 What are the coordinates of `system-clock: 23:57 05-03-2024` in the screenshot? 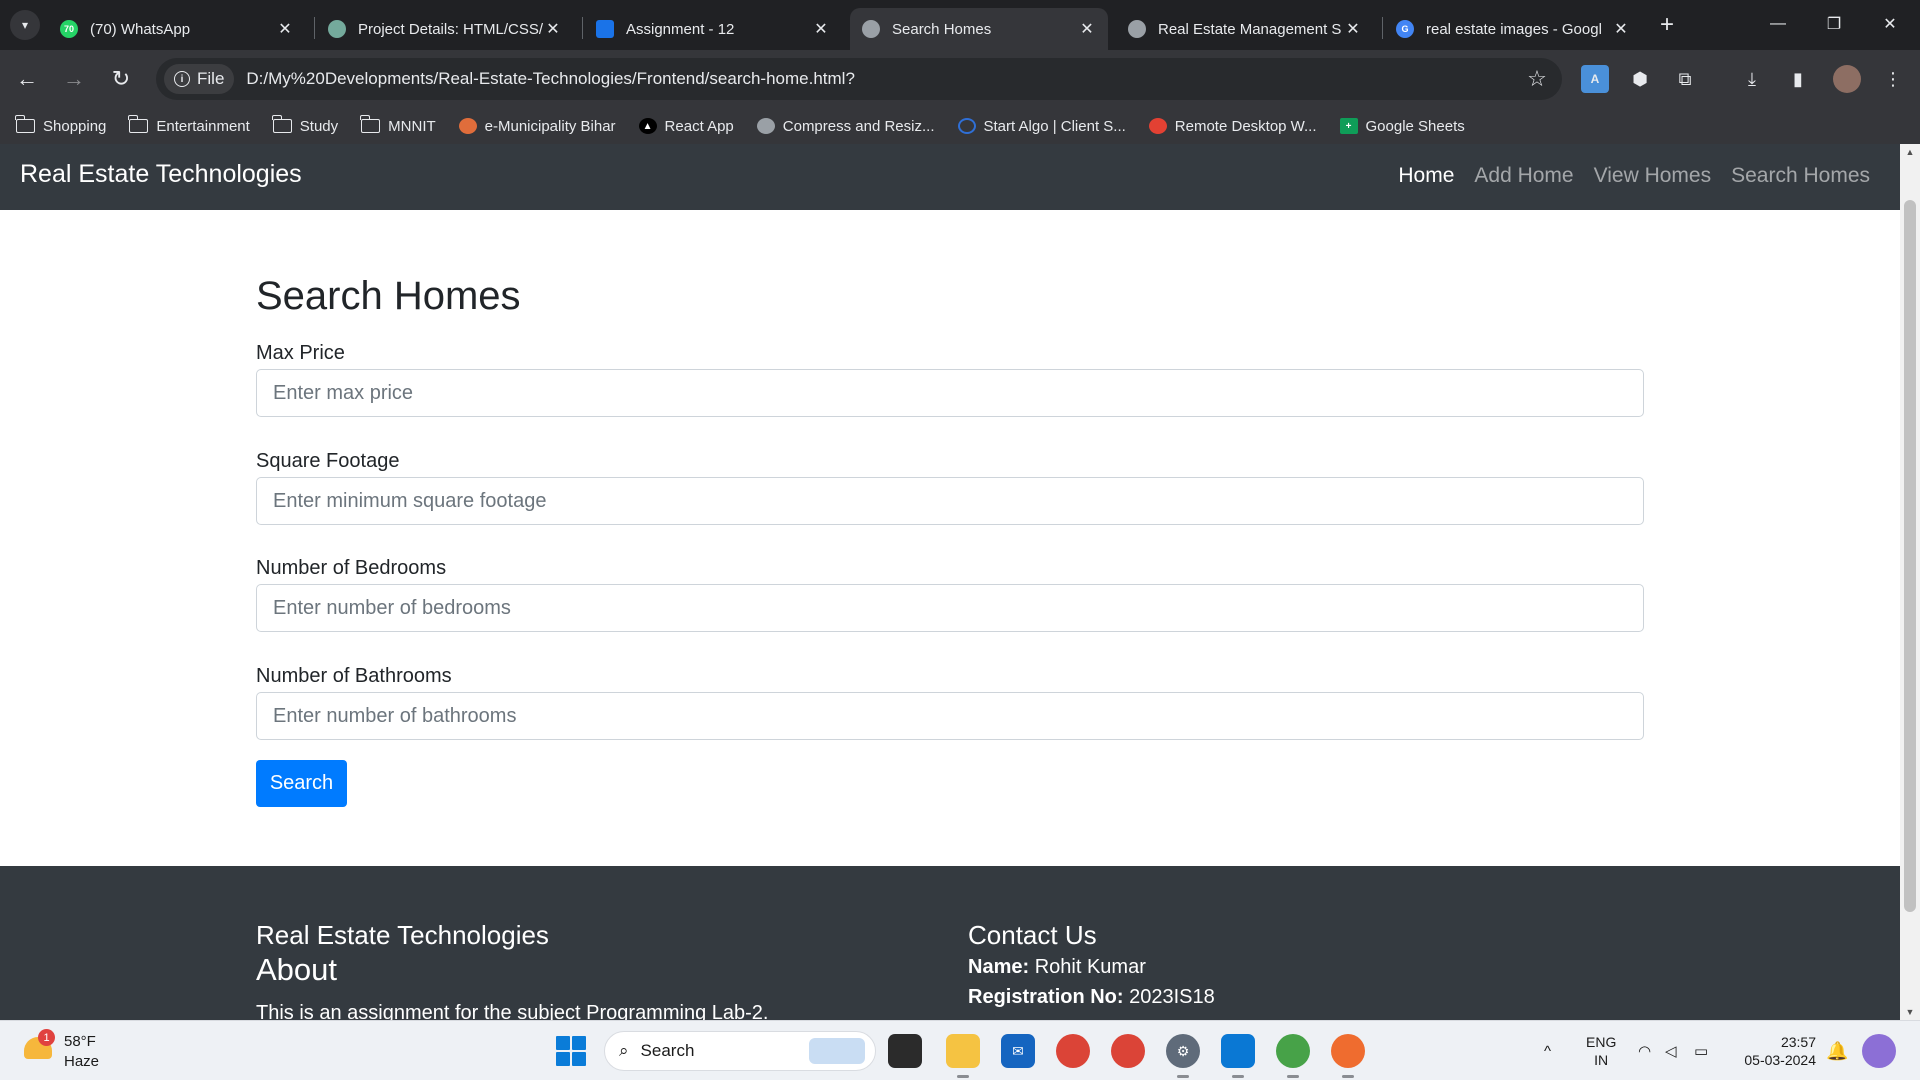 It's located at (1776, 1051).